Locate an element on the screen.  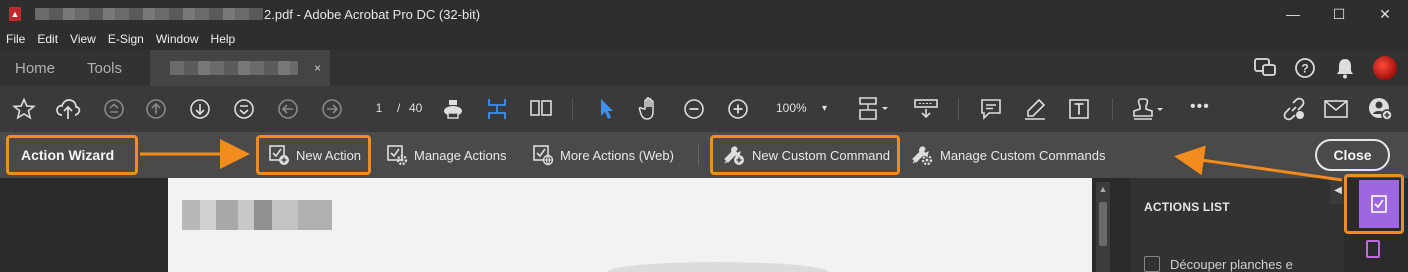
wrench-plus-icon is located at coordinates (734, 155).